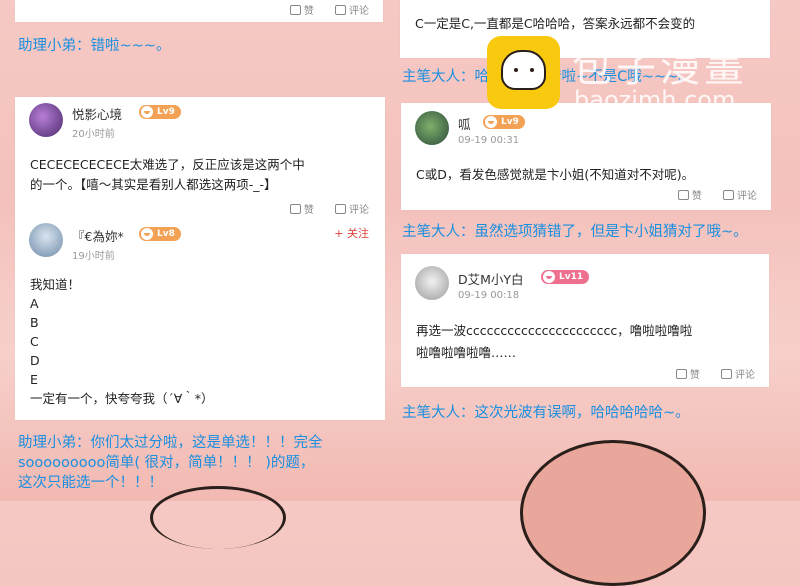 The height and width of the screenshot is (586, 800). I want to click on comment-text: 我知道！ A B C D E 一定有一个，快夸夸我（´∀｀*）, so click(122, 341).